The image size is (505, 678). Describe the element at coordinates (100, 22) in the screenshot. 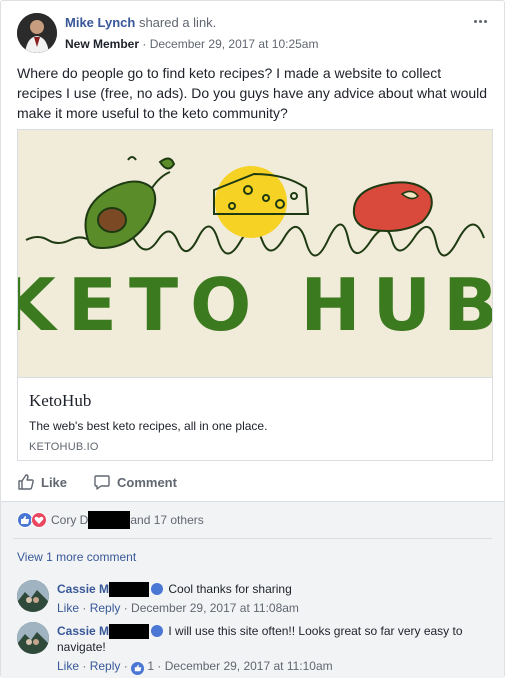

I see `author-name: Mike Lynch` at that location.